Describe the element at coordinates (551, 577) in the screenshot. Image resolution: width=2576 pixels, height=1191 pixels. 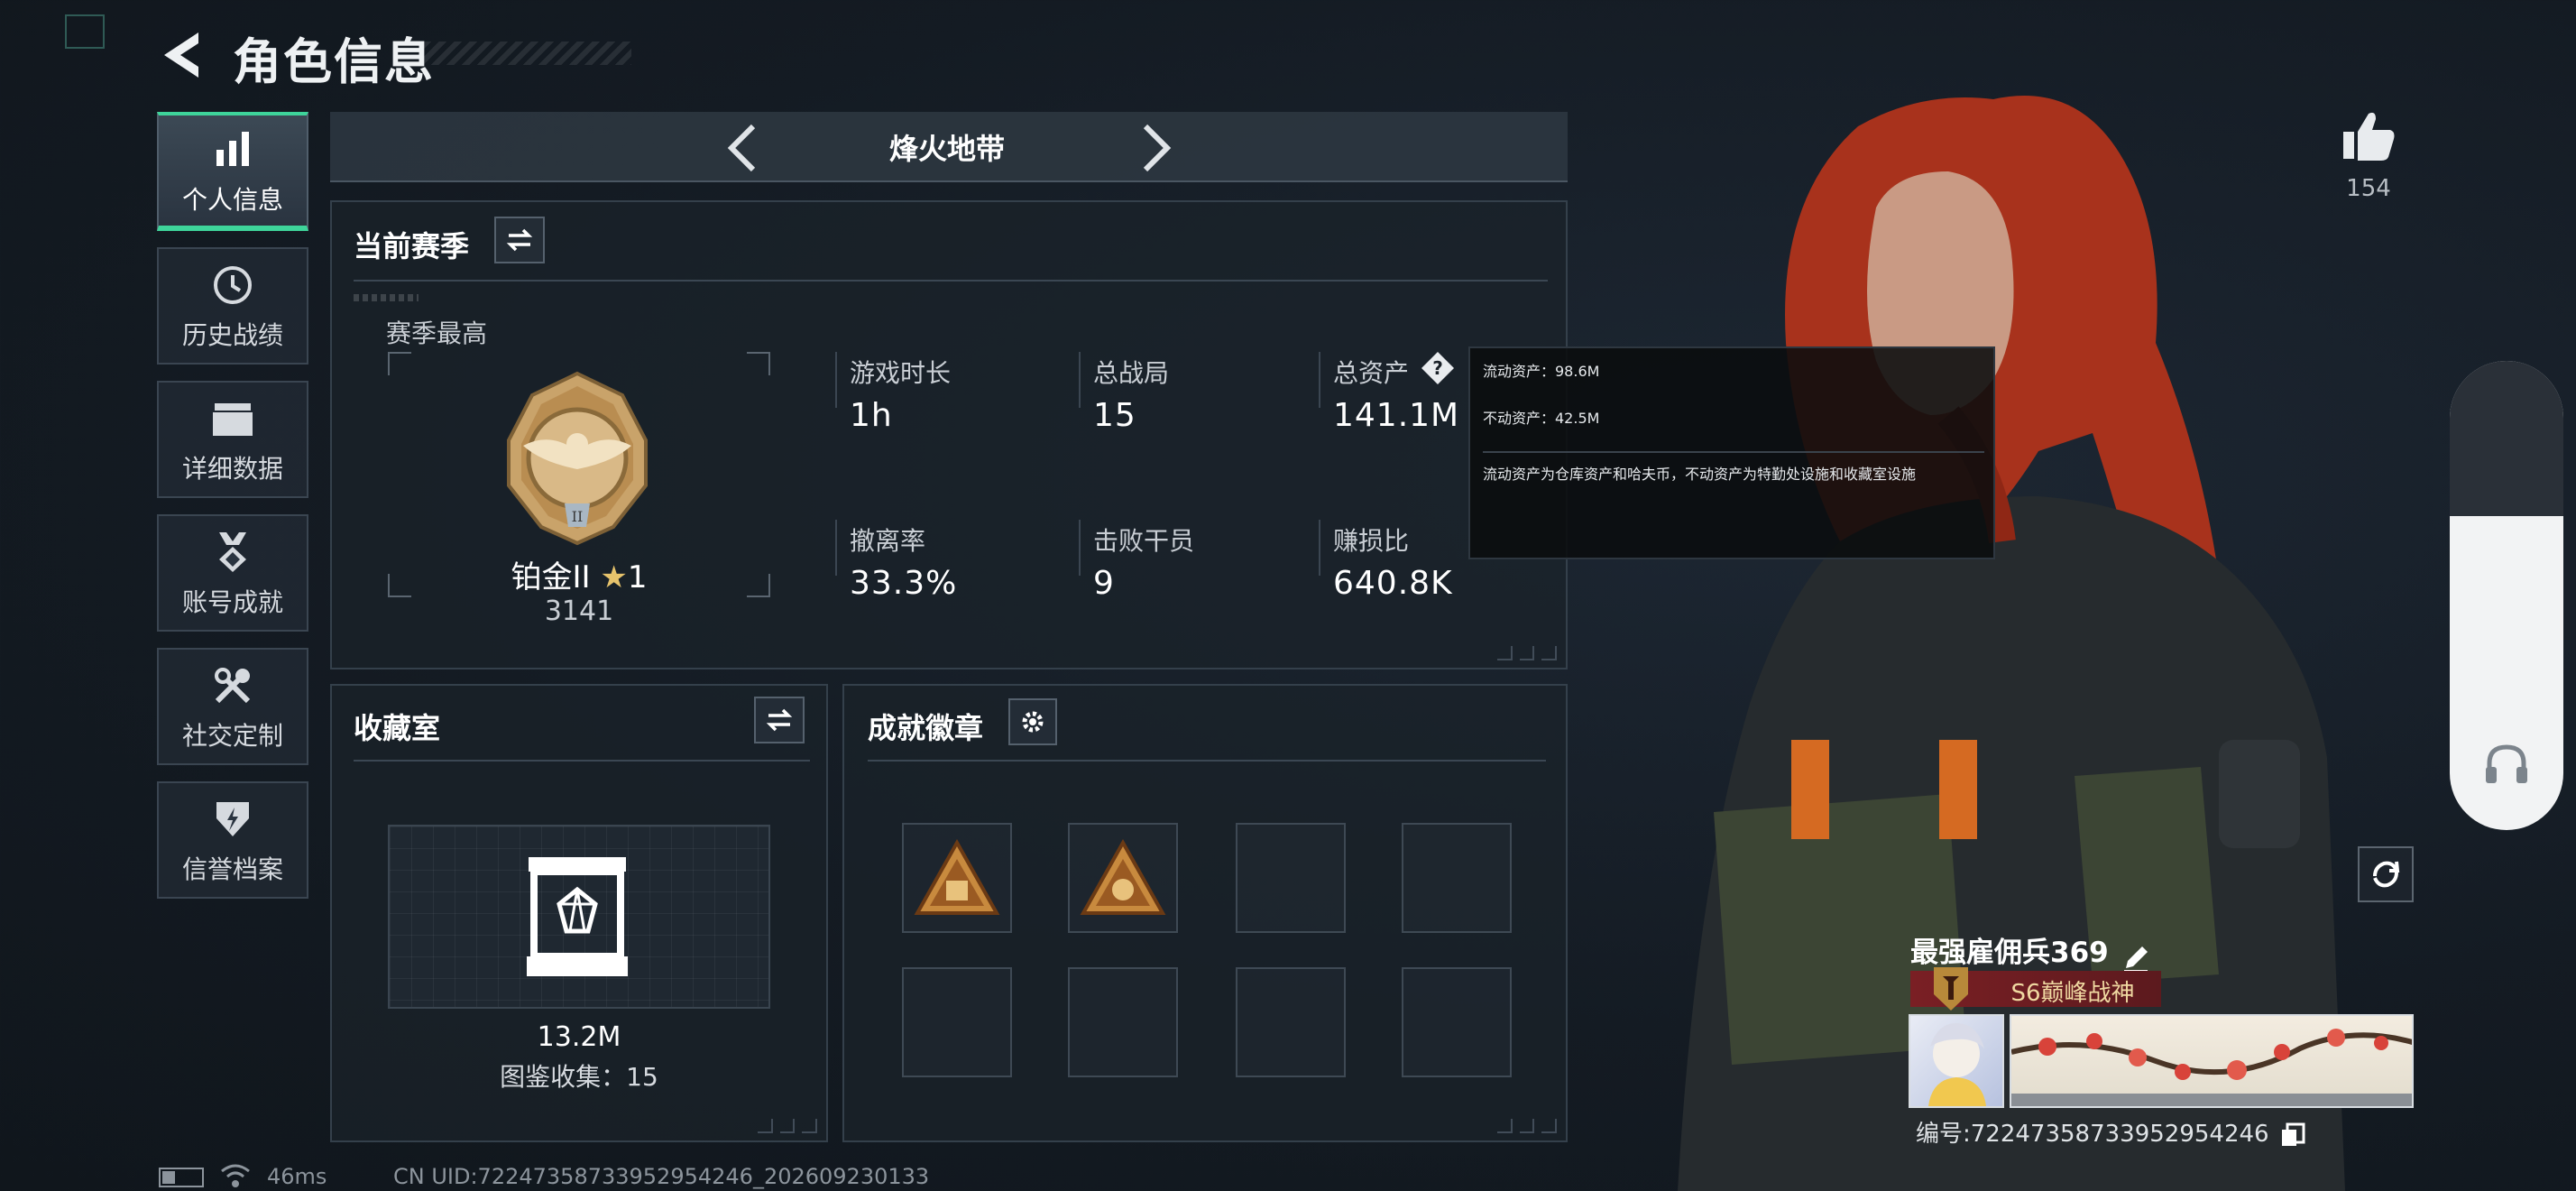
I see `rank-name: 铂金II` at that location.